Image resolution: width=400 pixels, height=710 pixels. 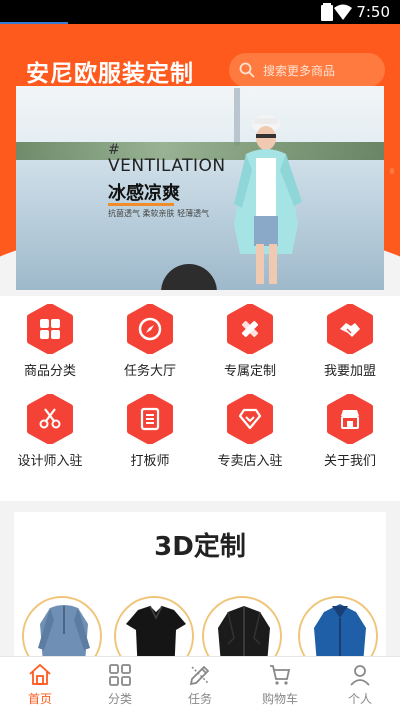 What do you see at coordinates (110, 74) in the screenshot?
I see `brand-title: 安尼欧服装定制` at bounding box center [110, 74].